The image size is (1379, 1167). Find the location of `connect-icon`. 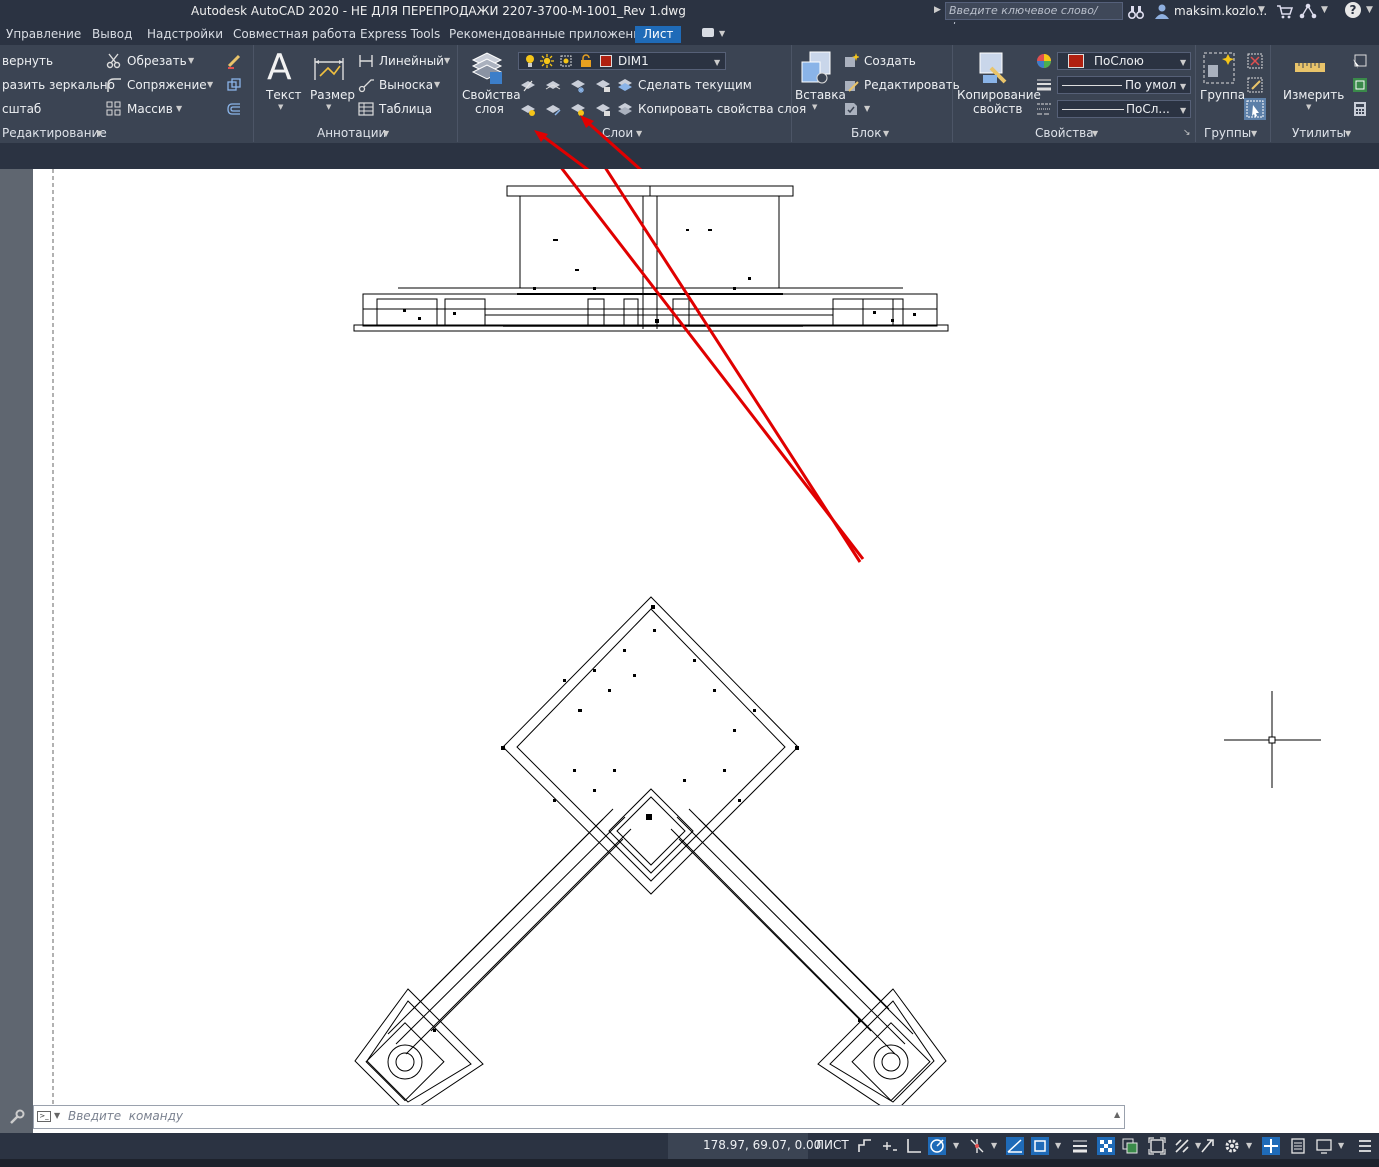

connect-icon is located at coordinates (1308, 11).